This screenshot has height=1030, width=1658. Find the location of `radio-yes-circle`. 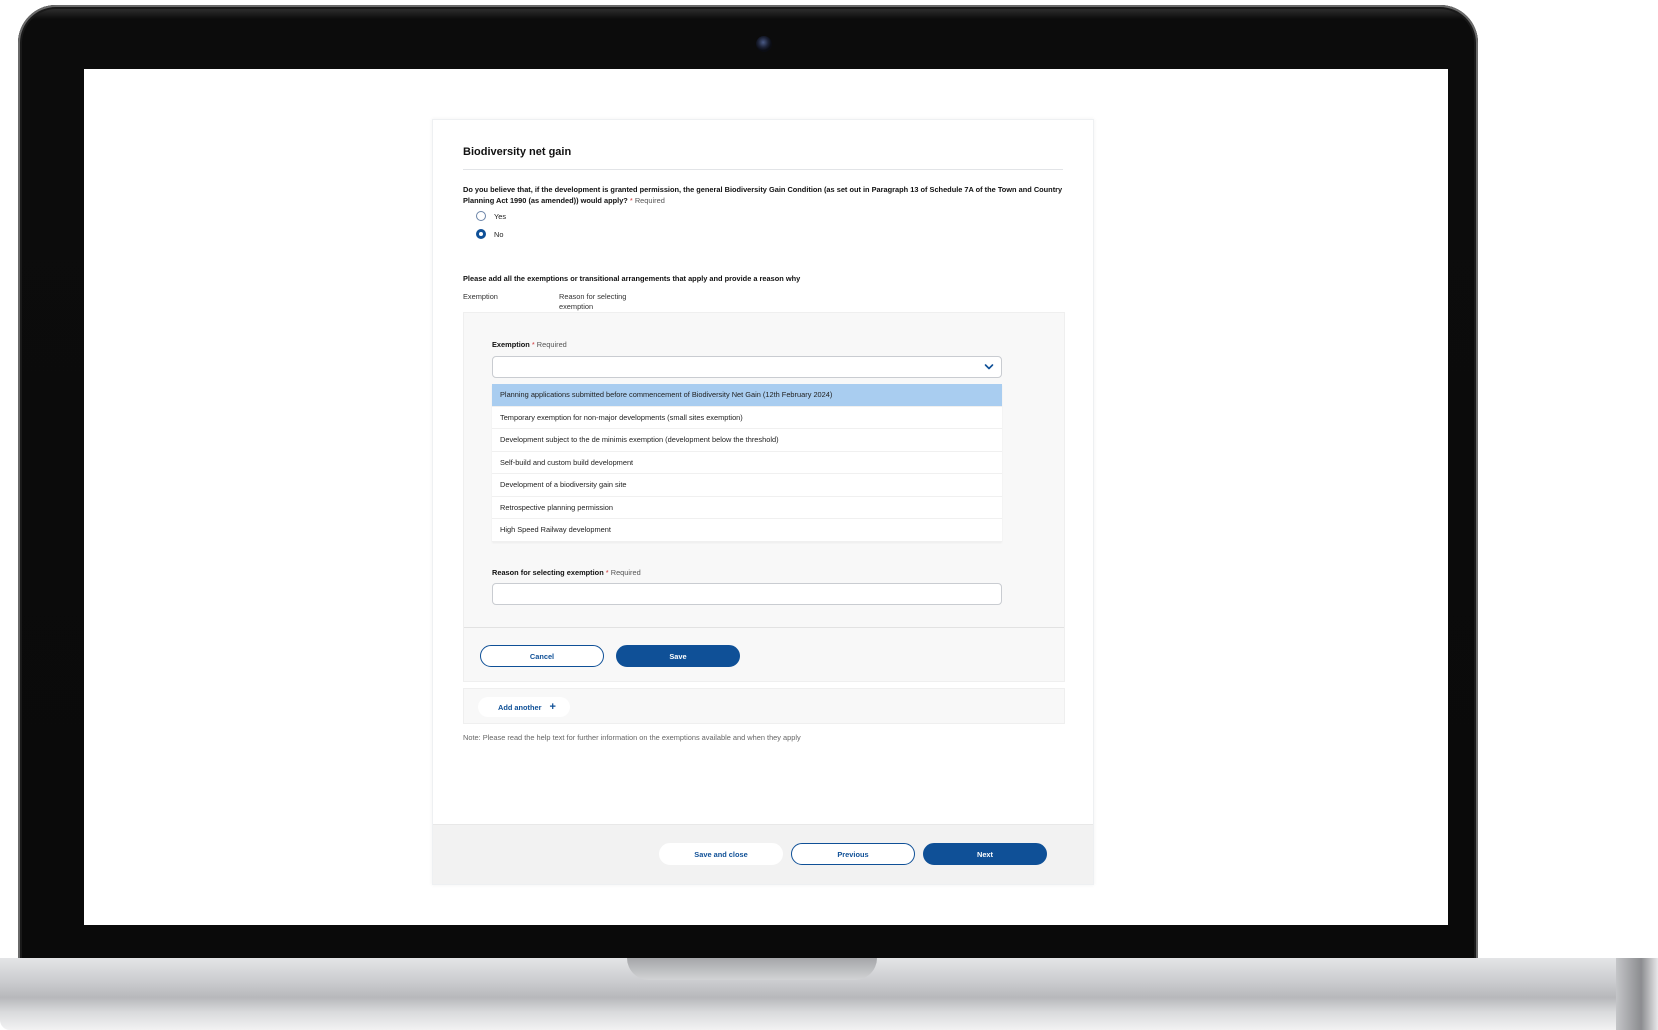

radio-yes-circle is located at coordinates (481, 216).